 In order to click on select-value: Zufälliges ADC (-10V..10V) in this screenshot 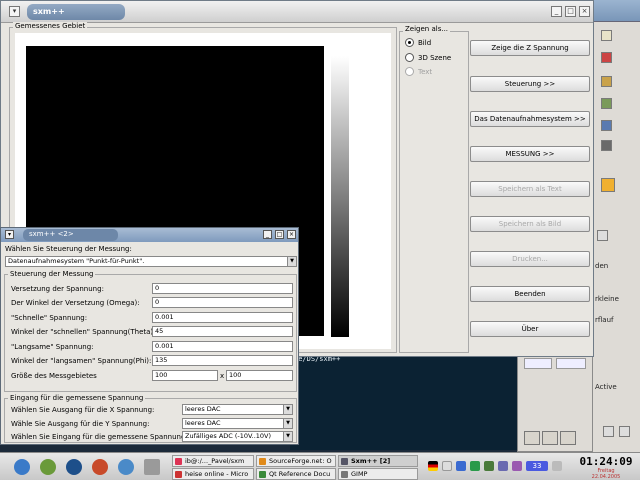, I will do `click(228, 436)`.